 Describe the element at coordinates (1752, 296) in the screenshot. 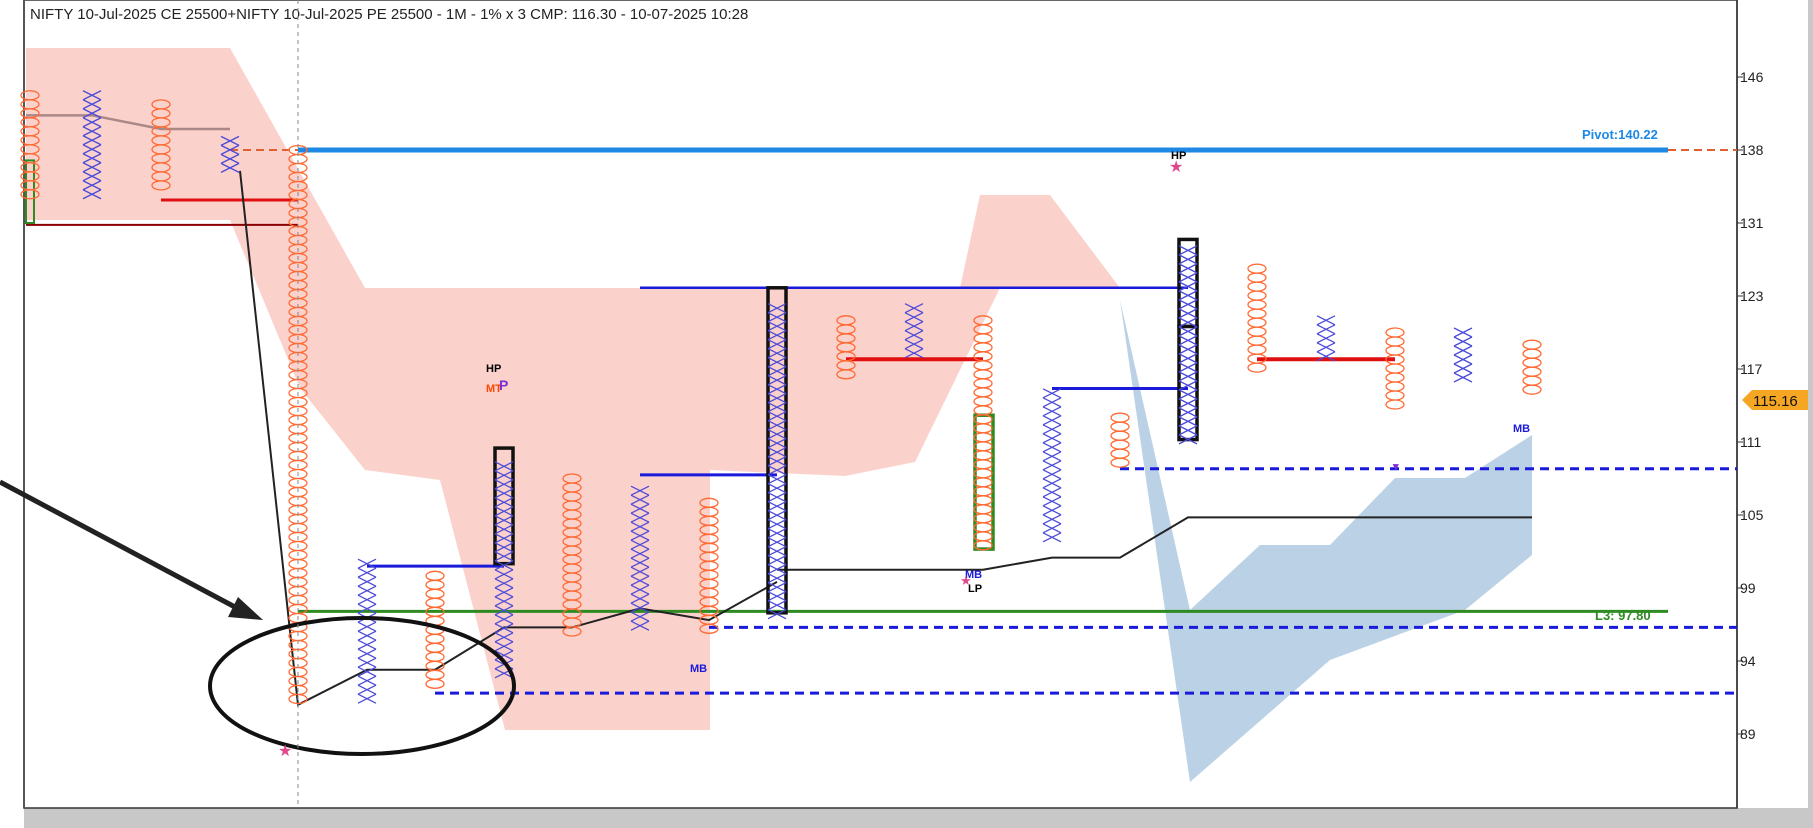

I see `y-tick-label: 123` at that location.